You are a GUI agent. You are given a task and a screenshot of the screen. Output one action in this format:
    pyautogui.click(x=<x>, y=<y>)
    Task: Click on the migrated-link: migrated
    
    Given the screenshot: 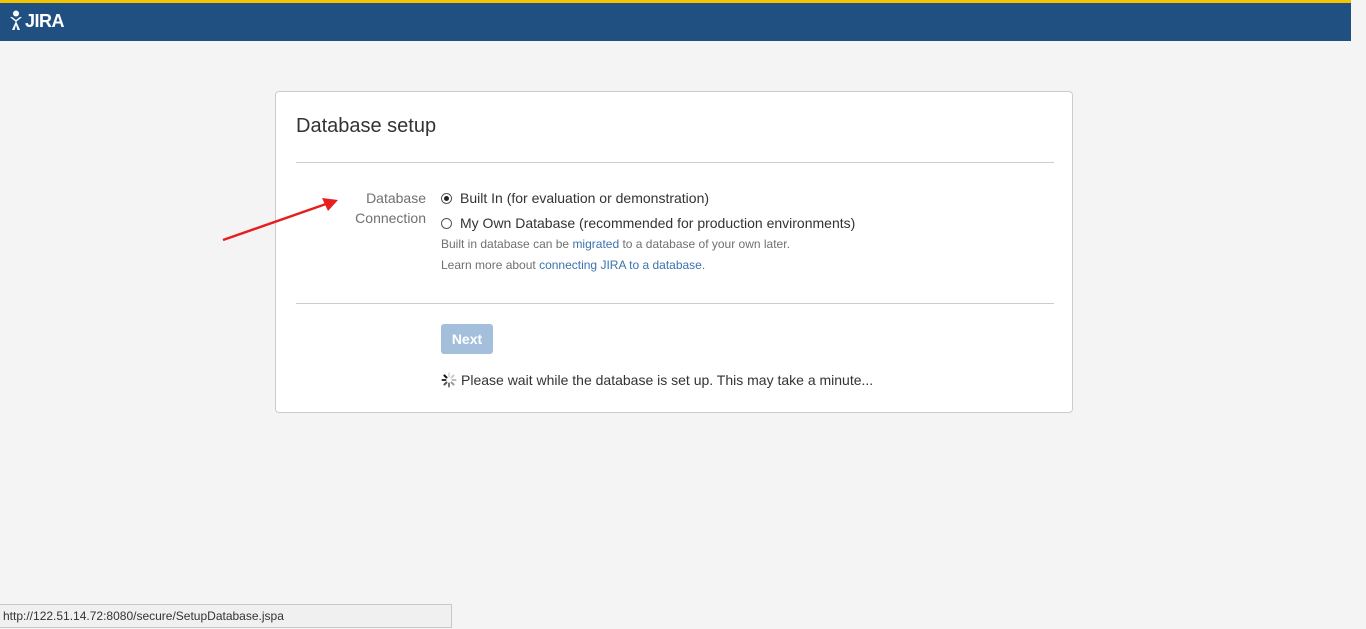 What is the action you would take?
    pyautogui.click(x=595, y=244)
    